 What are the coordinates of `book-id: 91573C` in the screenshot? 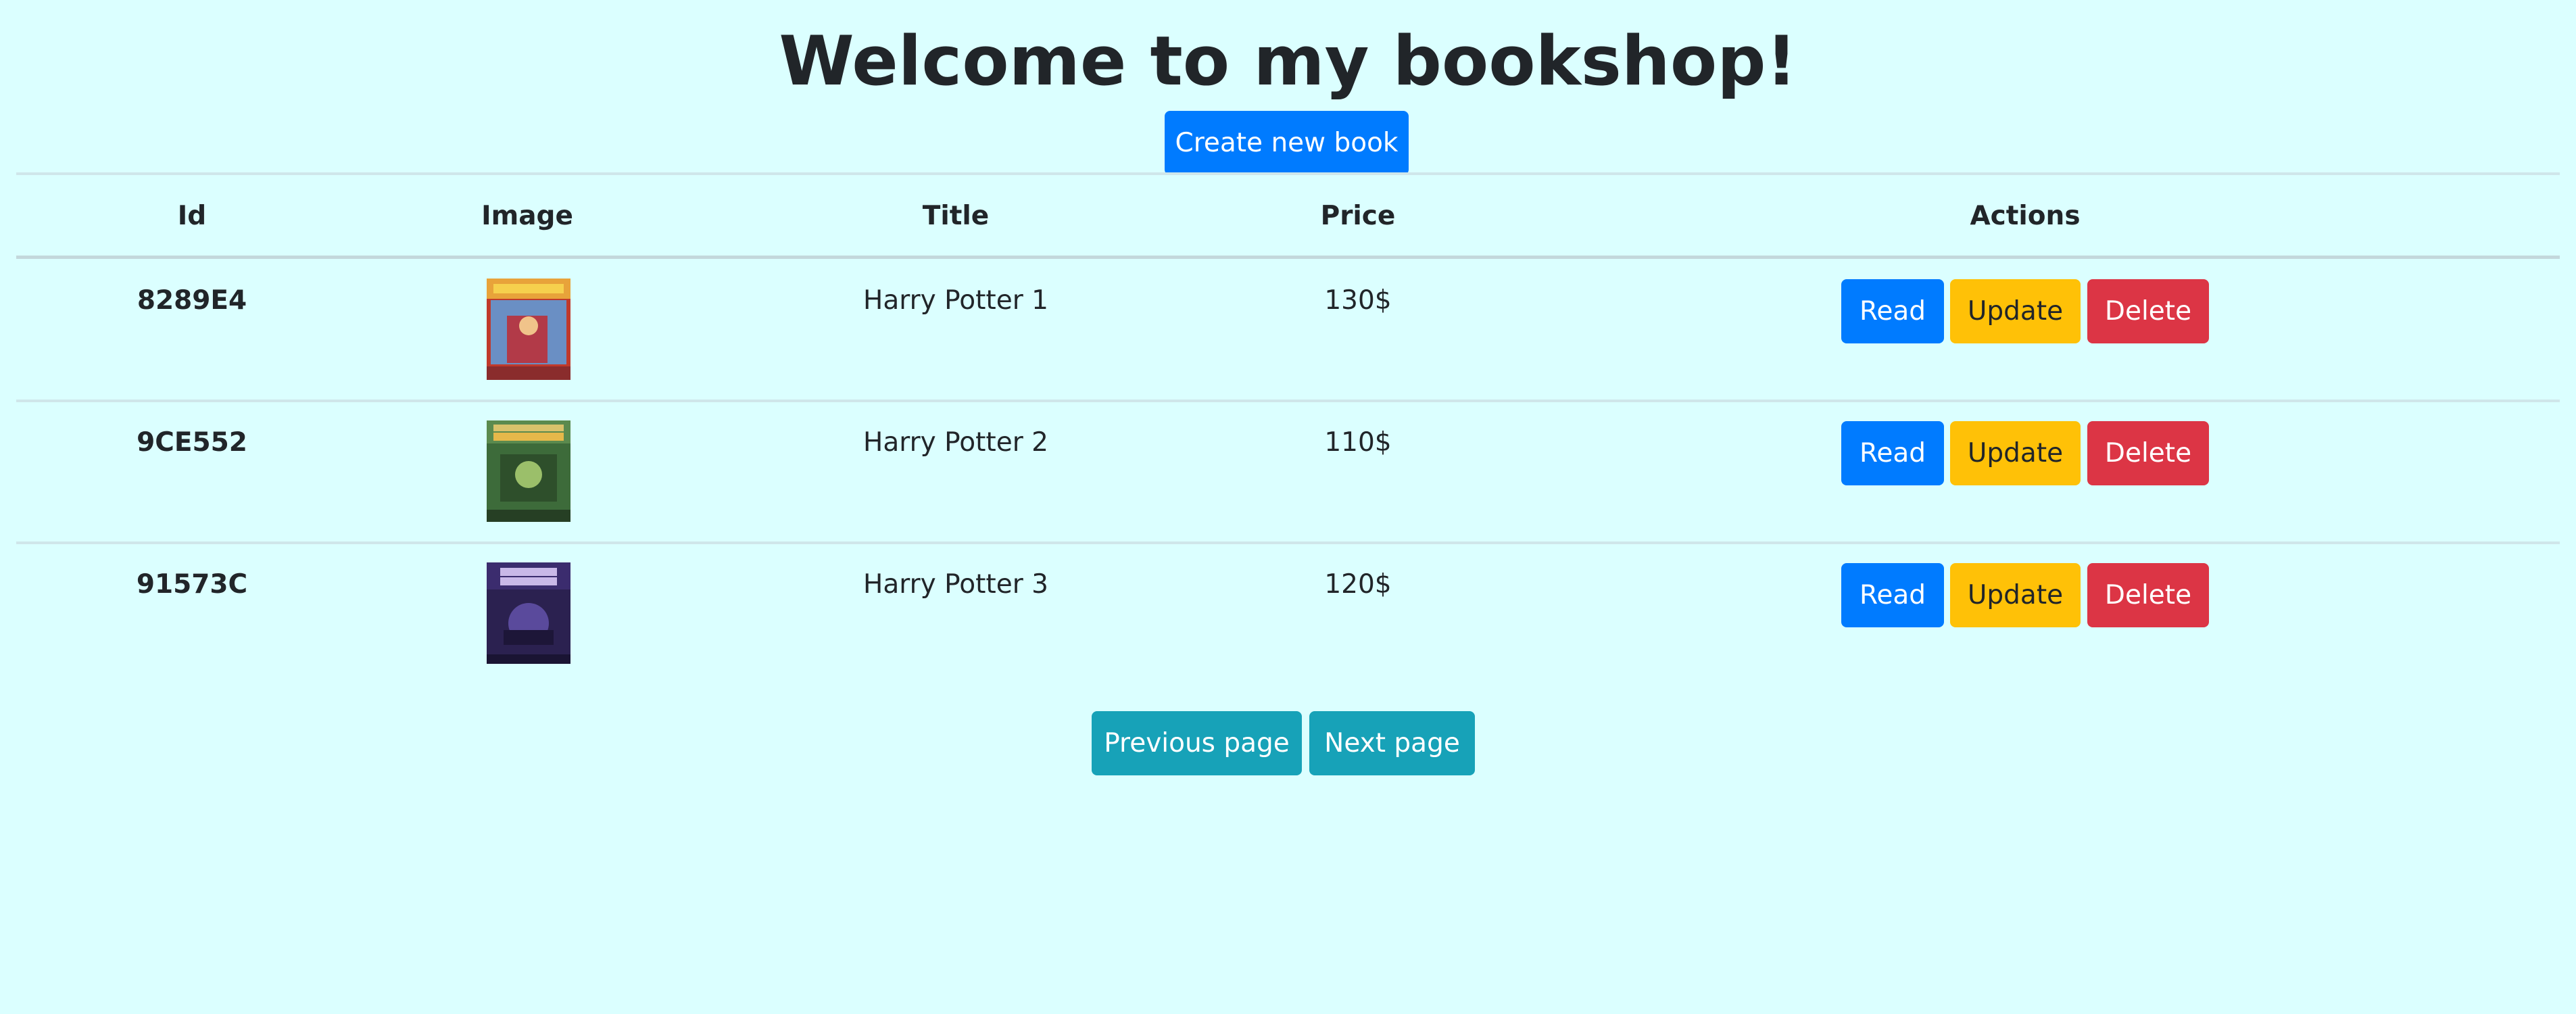 It's located at (192, 585).